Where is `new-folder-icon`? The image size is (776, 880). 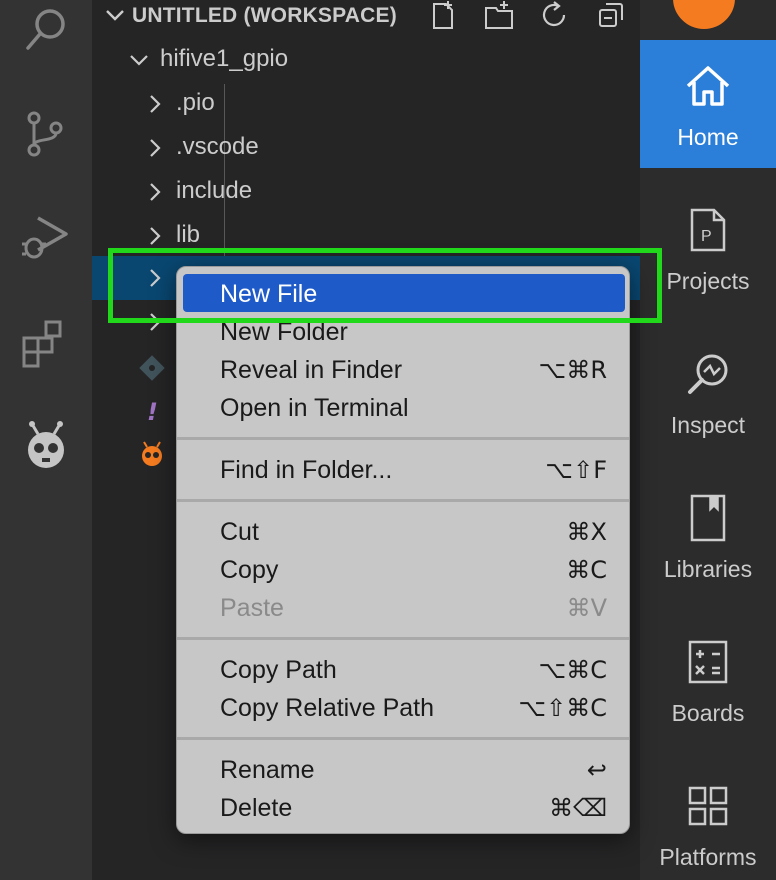 new-folder-icon is located at coordinates (499, 15).